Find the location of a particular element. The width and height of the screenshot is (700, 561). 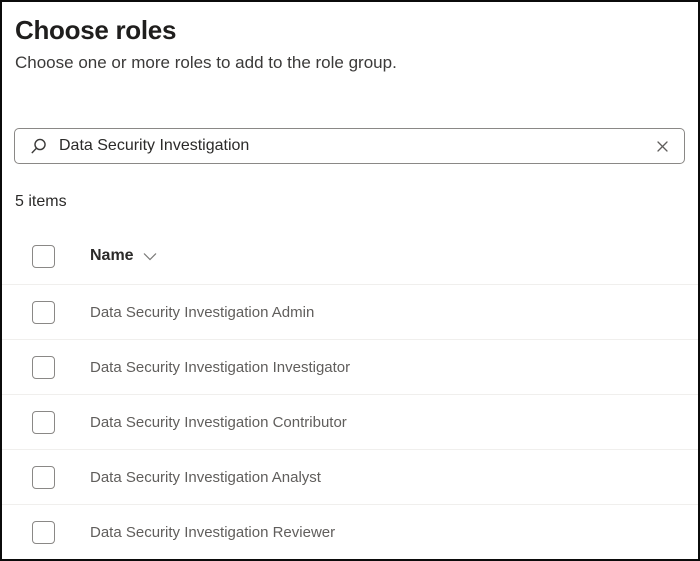

role-name: Data Security Investigation Admin is located at coordinates (202, 312).